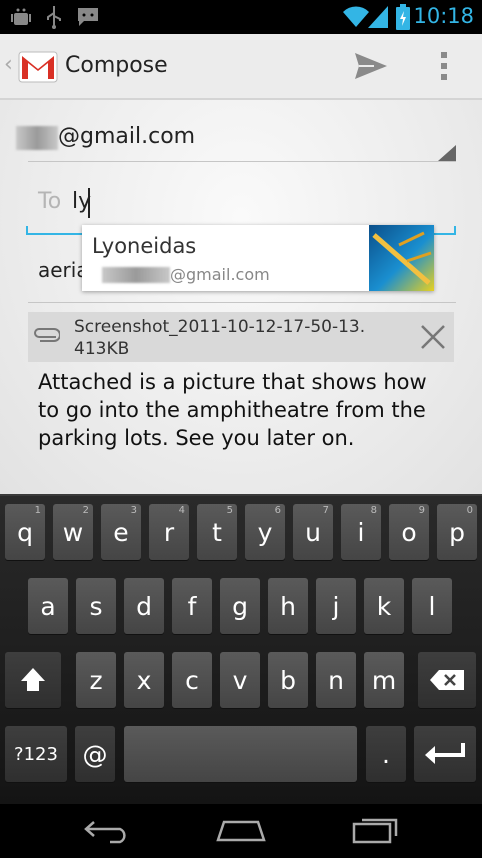 This screenshot has height=858, width=482. I want to click on symbols-key: ?123, so click(36, 754).